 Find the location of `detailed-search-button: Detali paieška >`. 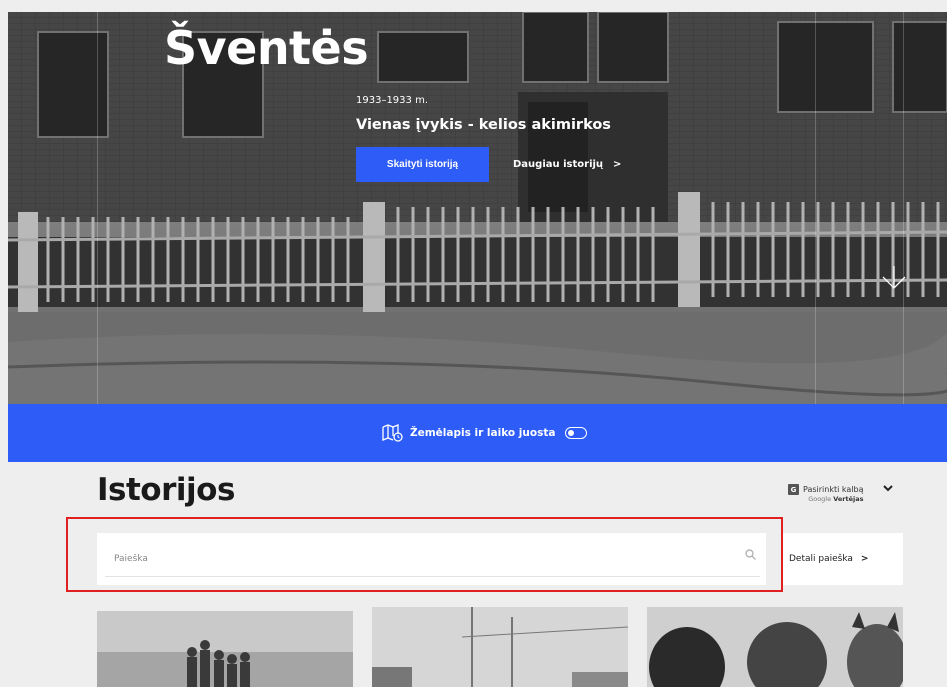

detailed-search-button: Detali paieška > is located at coordinates (842, 559).